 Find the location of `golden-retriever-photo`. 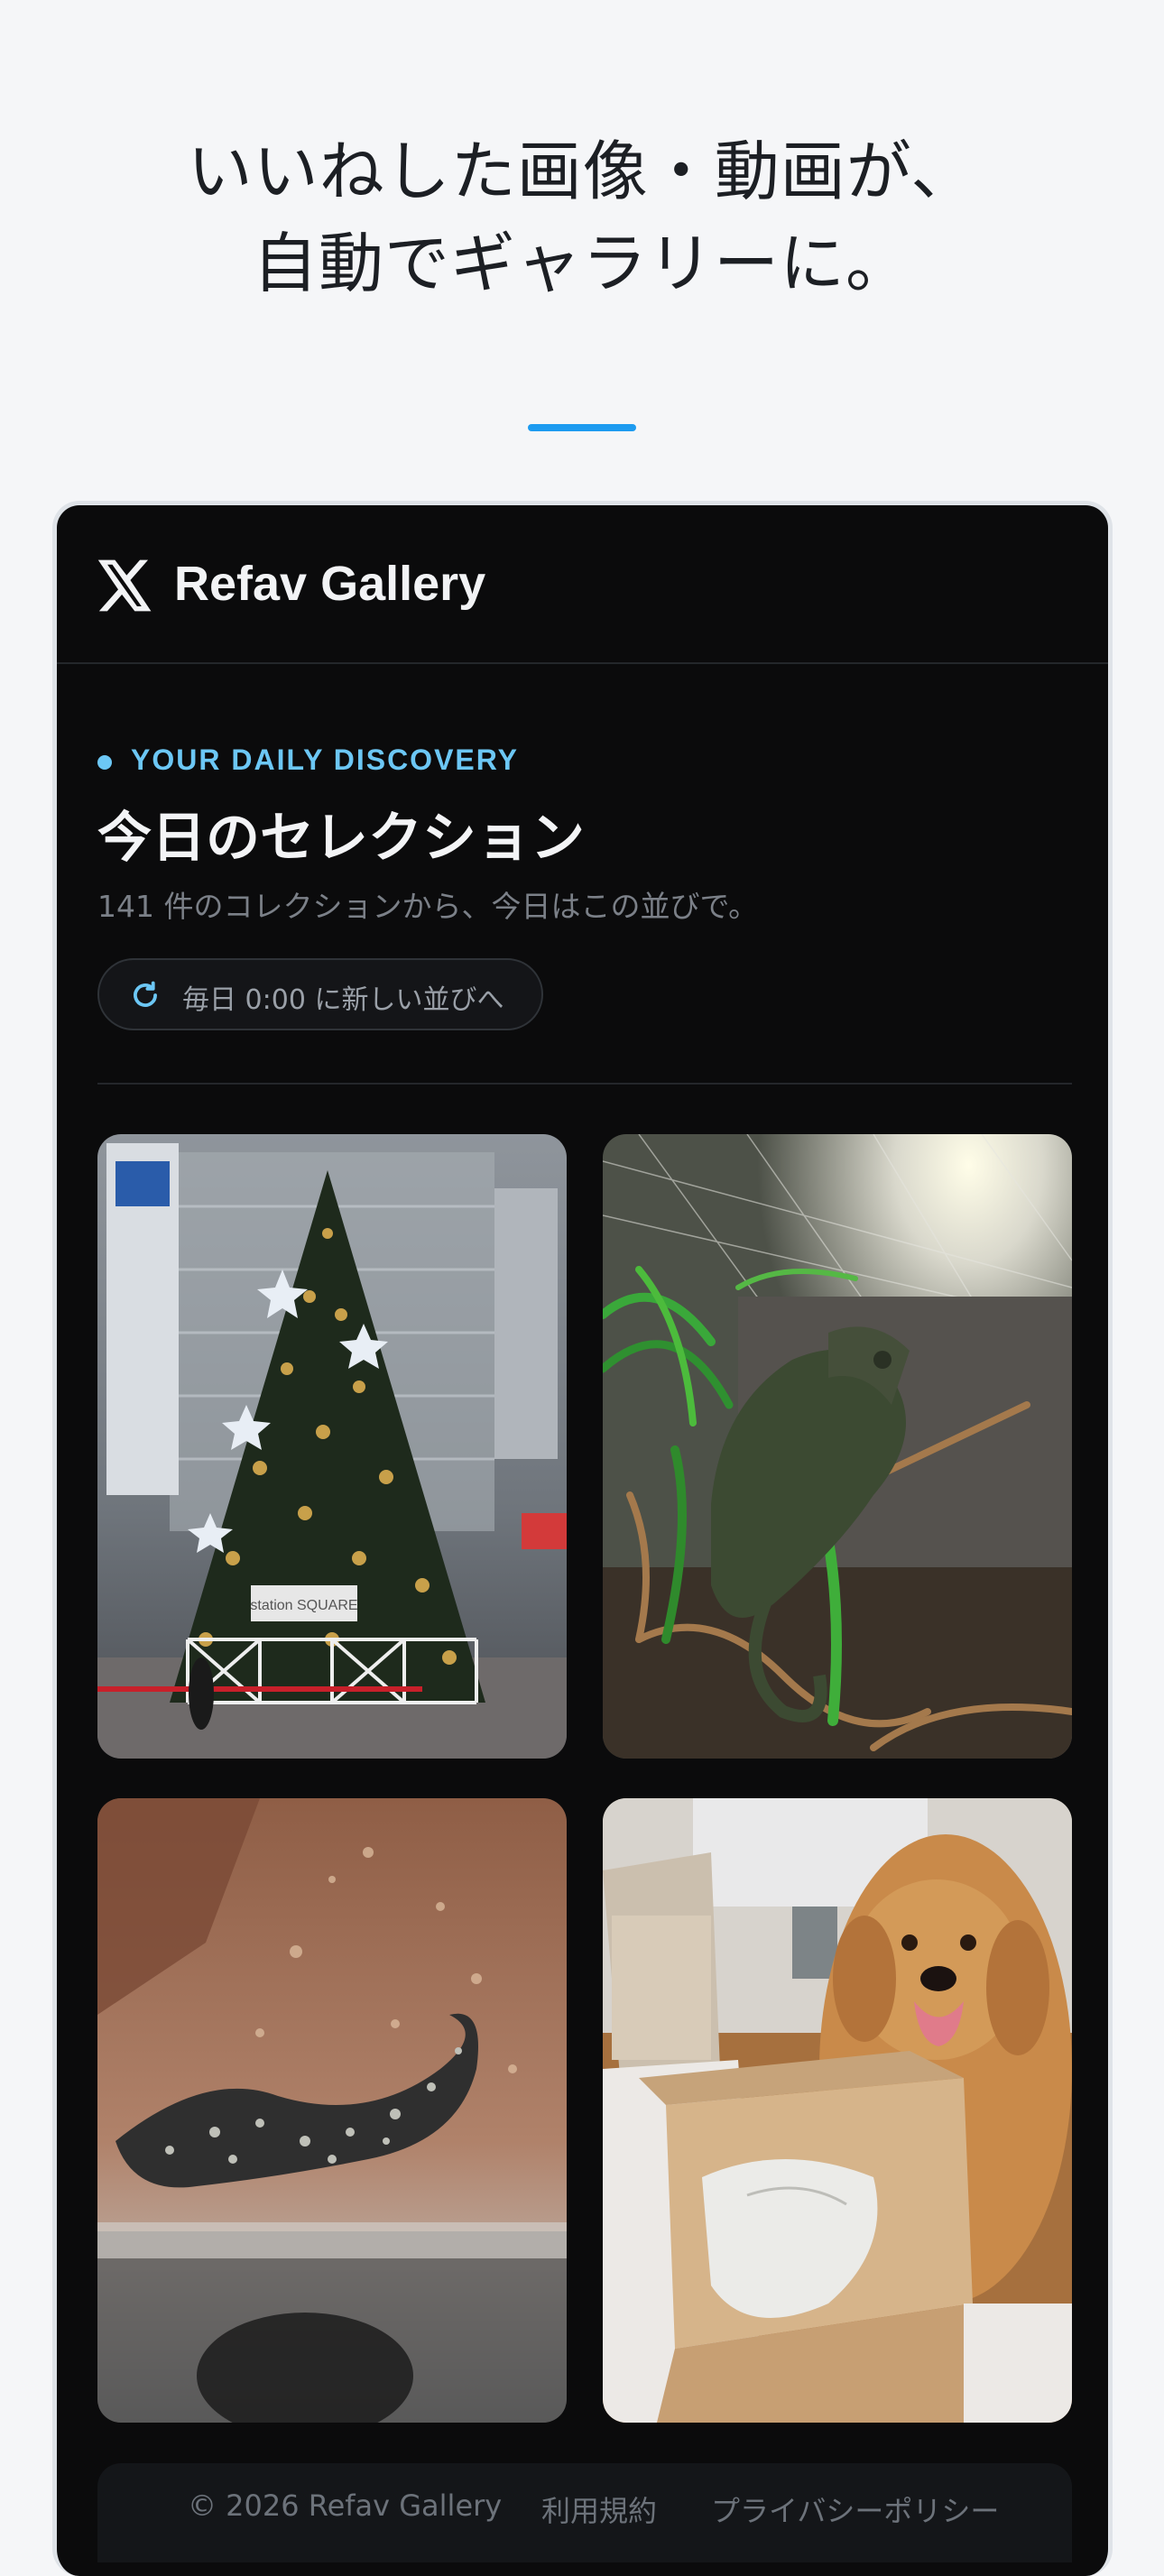

golden-retriever-photo is located at coordinates (837, 2110).